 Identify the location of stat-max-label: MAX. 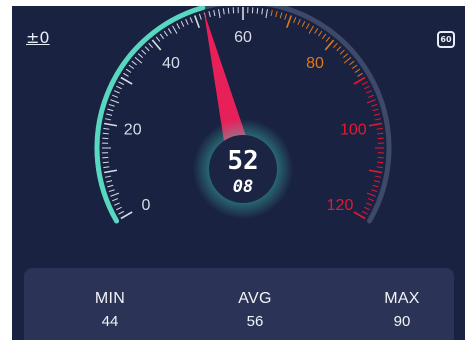
(402, 298).